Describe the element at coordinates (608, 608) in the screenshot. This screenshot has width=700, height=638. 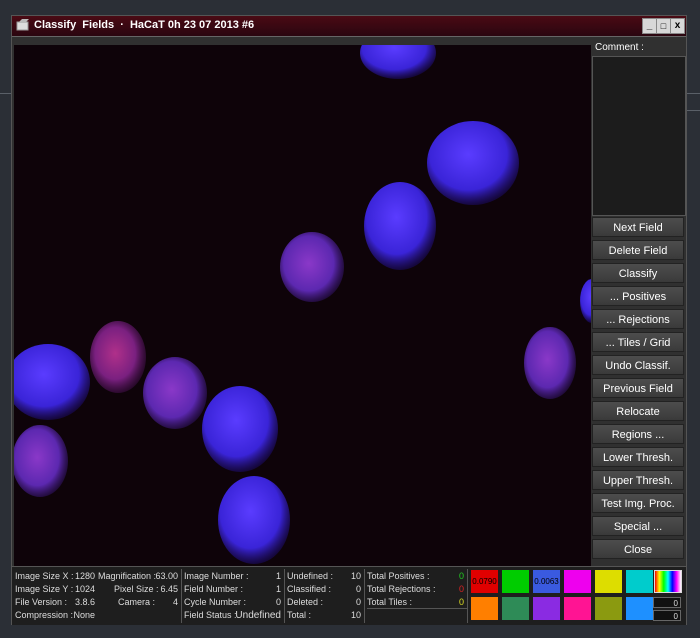
I see `color-swatch-olive` at that location.